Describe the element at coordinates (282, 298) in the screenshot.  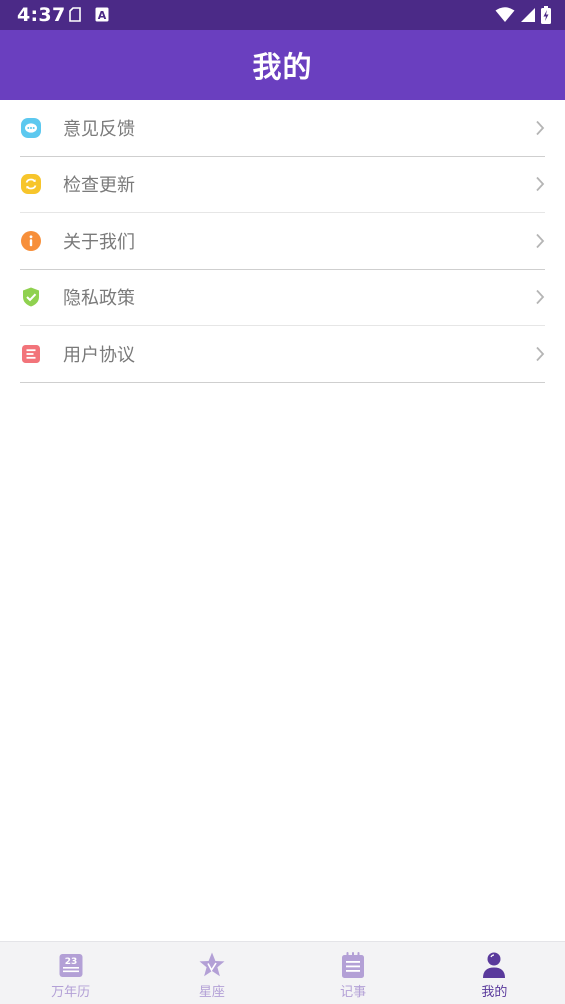
I see `menu-item-privacy-policy: 隐私政策` at that location.